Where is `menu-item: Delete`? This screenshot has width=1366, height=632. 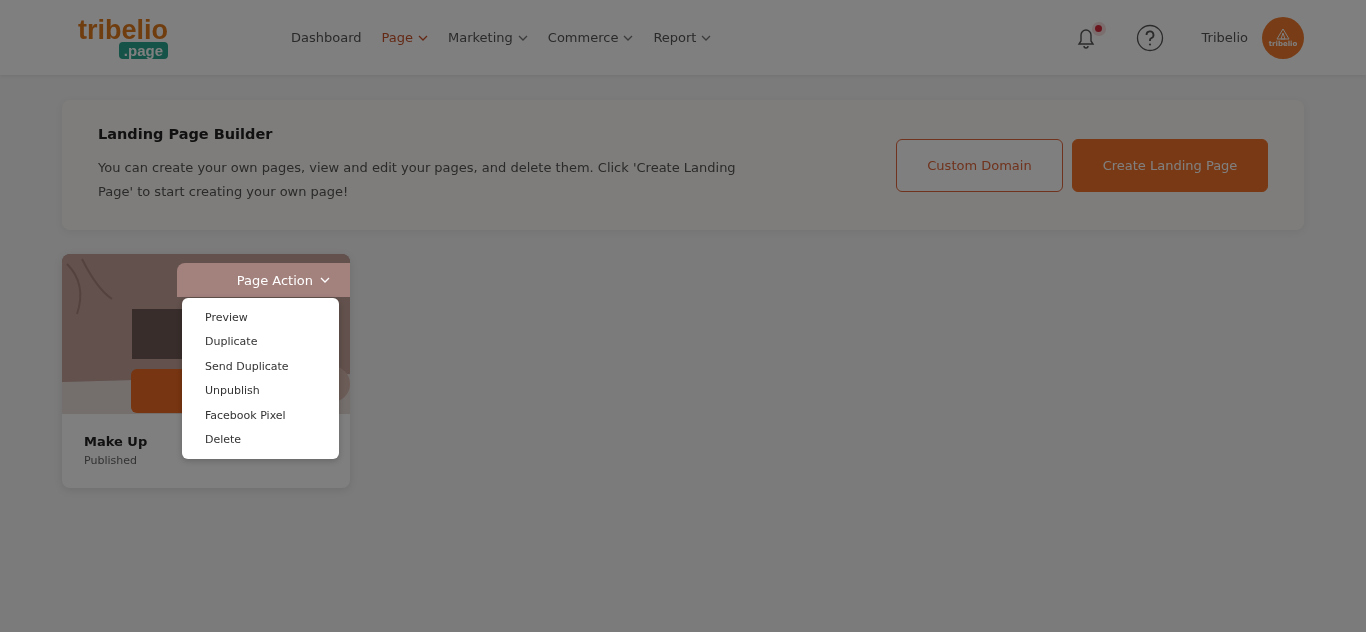
menu-item: Delete is located at coordinates (260, 439).